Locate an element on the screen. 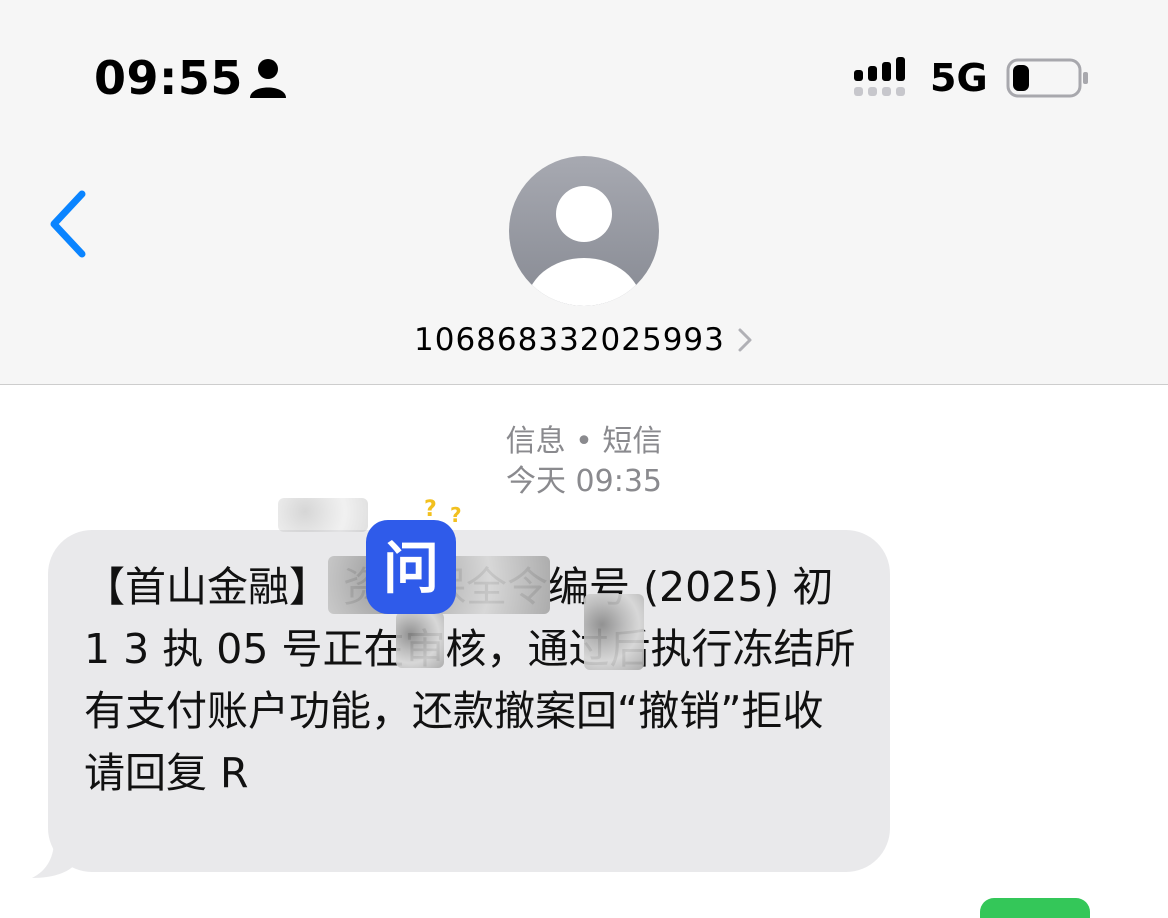  question-sticker: 问 is located at coordinates (411, 567).